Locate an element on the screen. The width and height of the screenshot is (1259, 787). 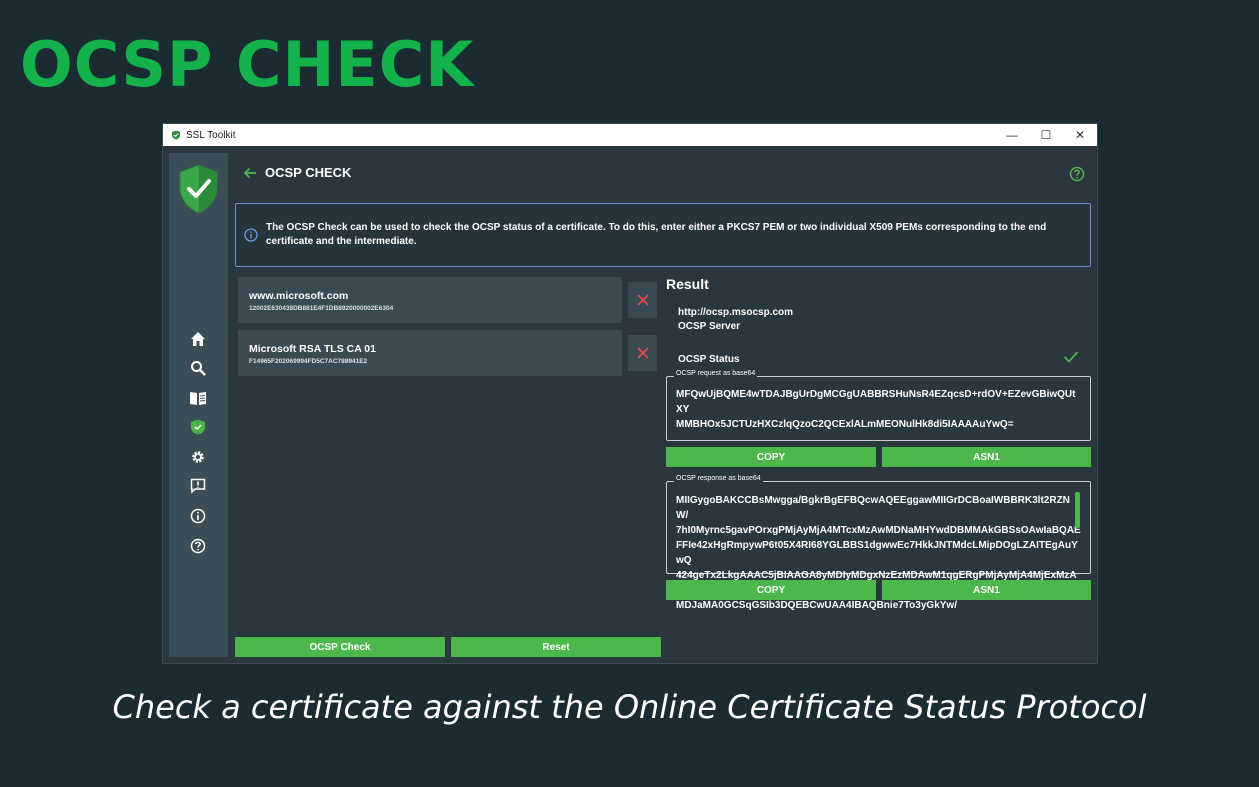
shield-check-icon is located at coordinates (198, 189).